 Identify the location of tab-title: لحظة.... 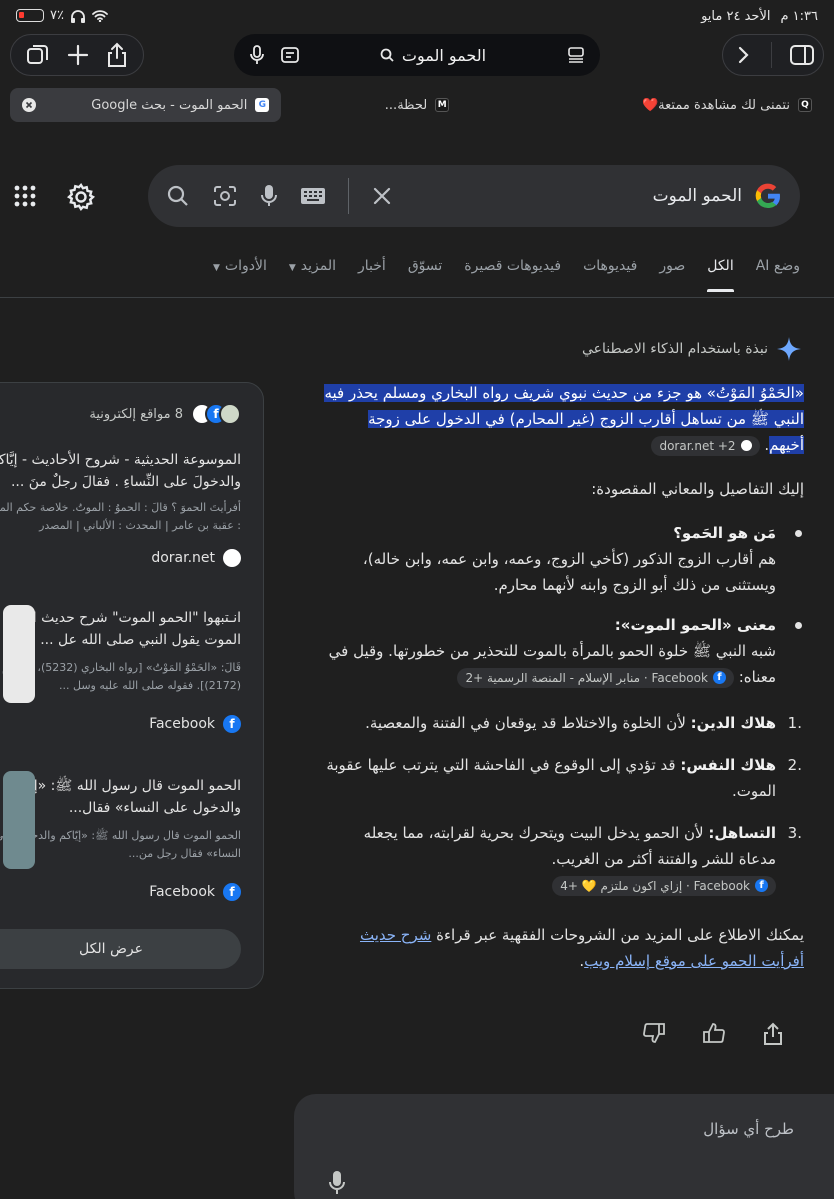
(406, 105).